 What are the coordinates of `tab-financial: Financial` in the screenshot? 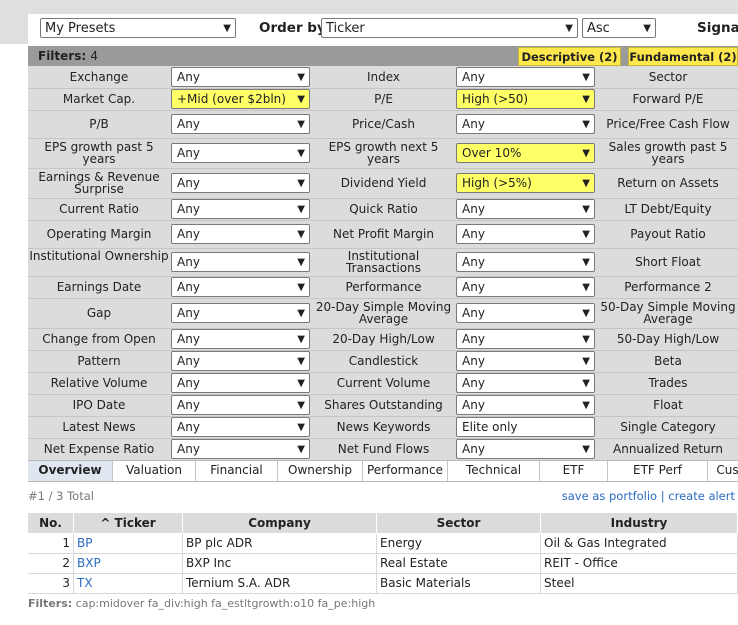 It's located at (237, 471).